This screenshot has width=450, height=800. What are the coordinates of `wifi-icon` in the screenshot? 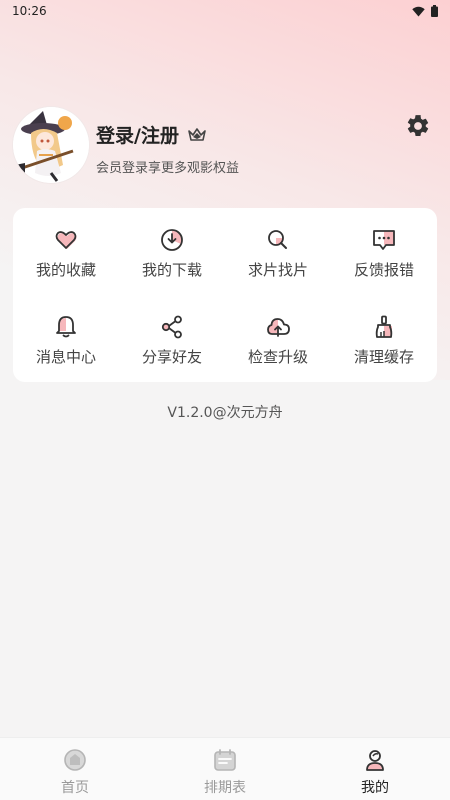 It's located at (418, 11).